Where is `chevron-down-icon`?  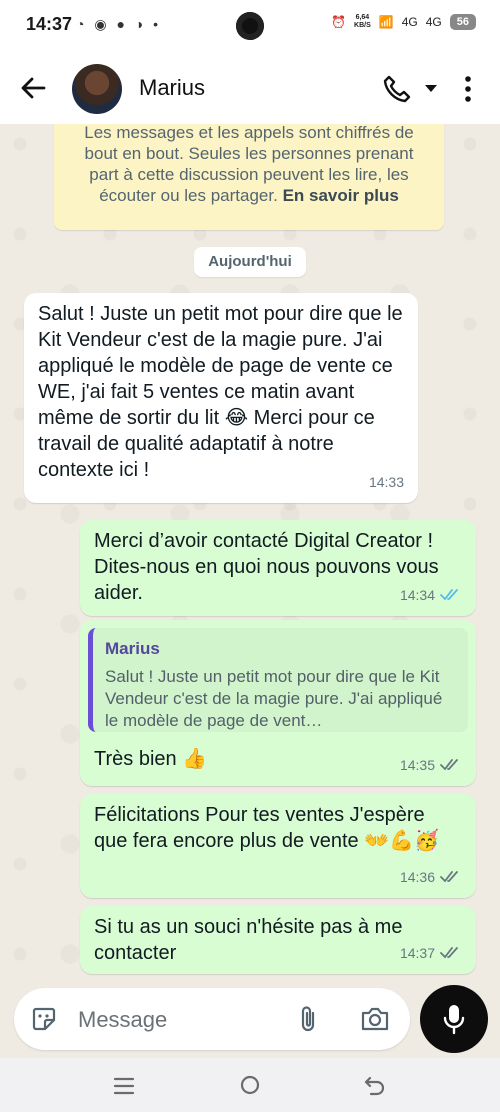 chevron-down-icon is located at coordinates (431, 88).